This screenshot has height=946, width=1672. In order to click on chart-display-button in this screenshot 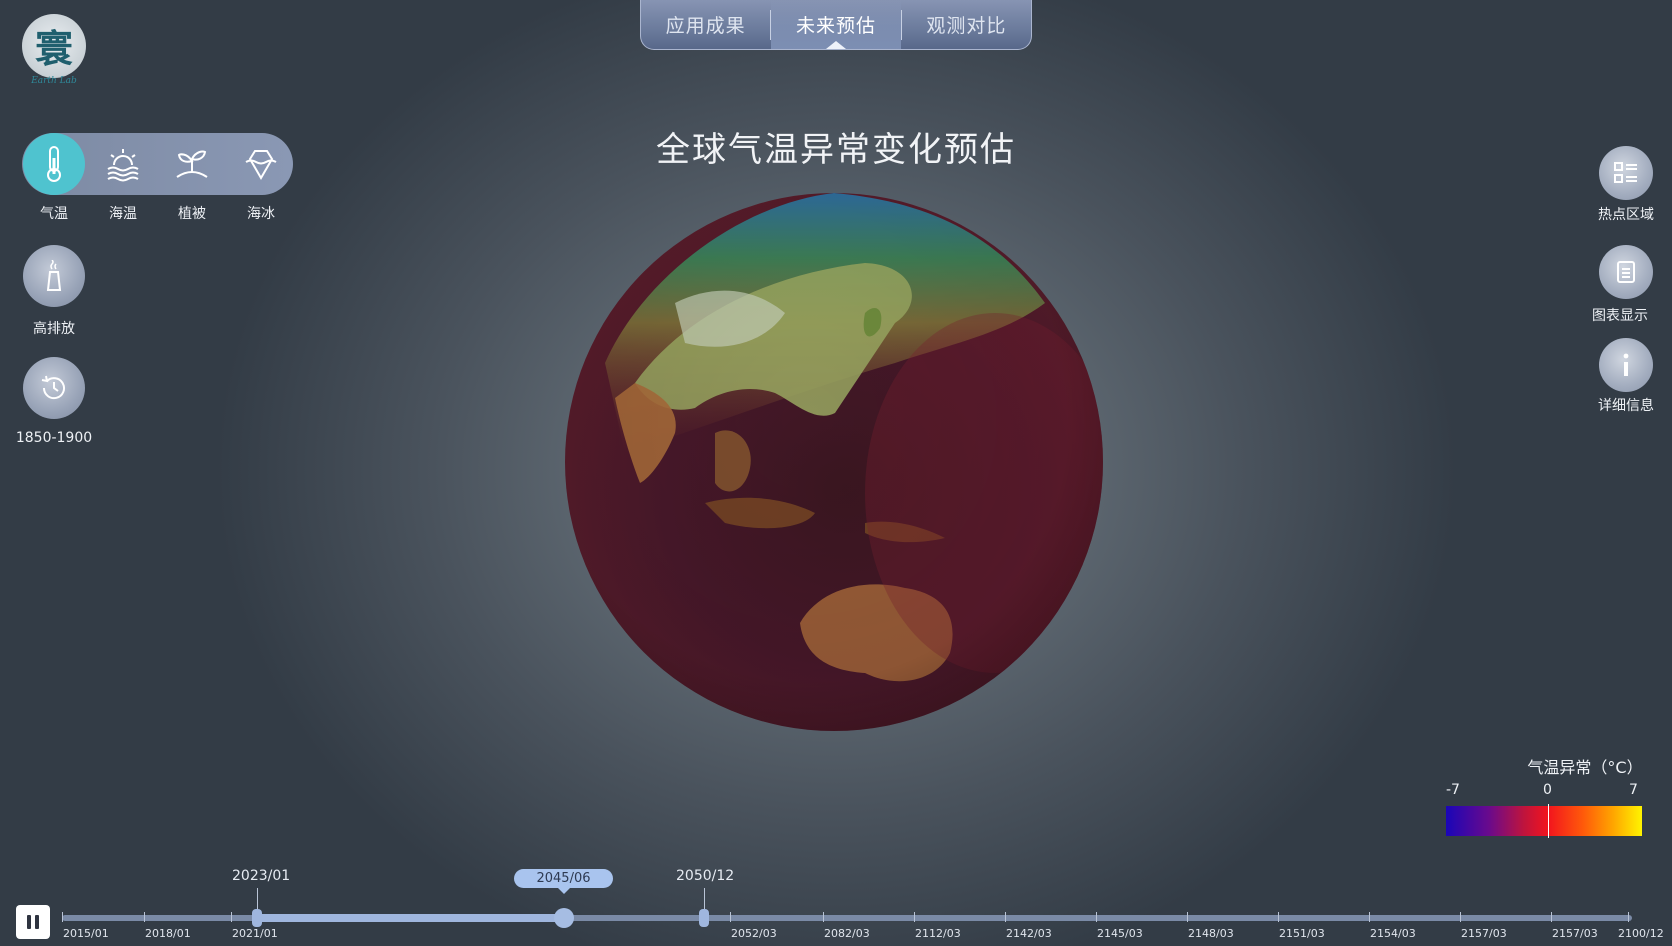, I will do `click(1626, 272)`.